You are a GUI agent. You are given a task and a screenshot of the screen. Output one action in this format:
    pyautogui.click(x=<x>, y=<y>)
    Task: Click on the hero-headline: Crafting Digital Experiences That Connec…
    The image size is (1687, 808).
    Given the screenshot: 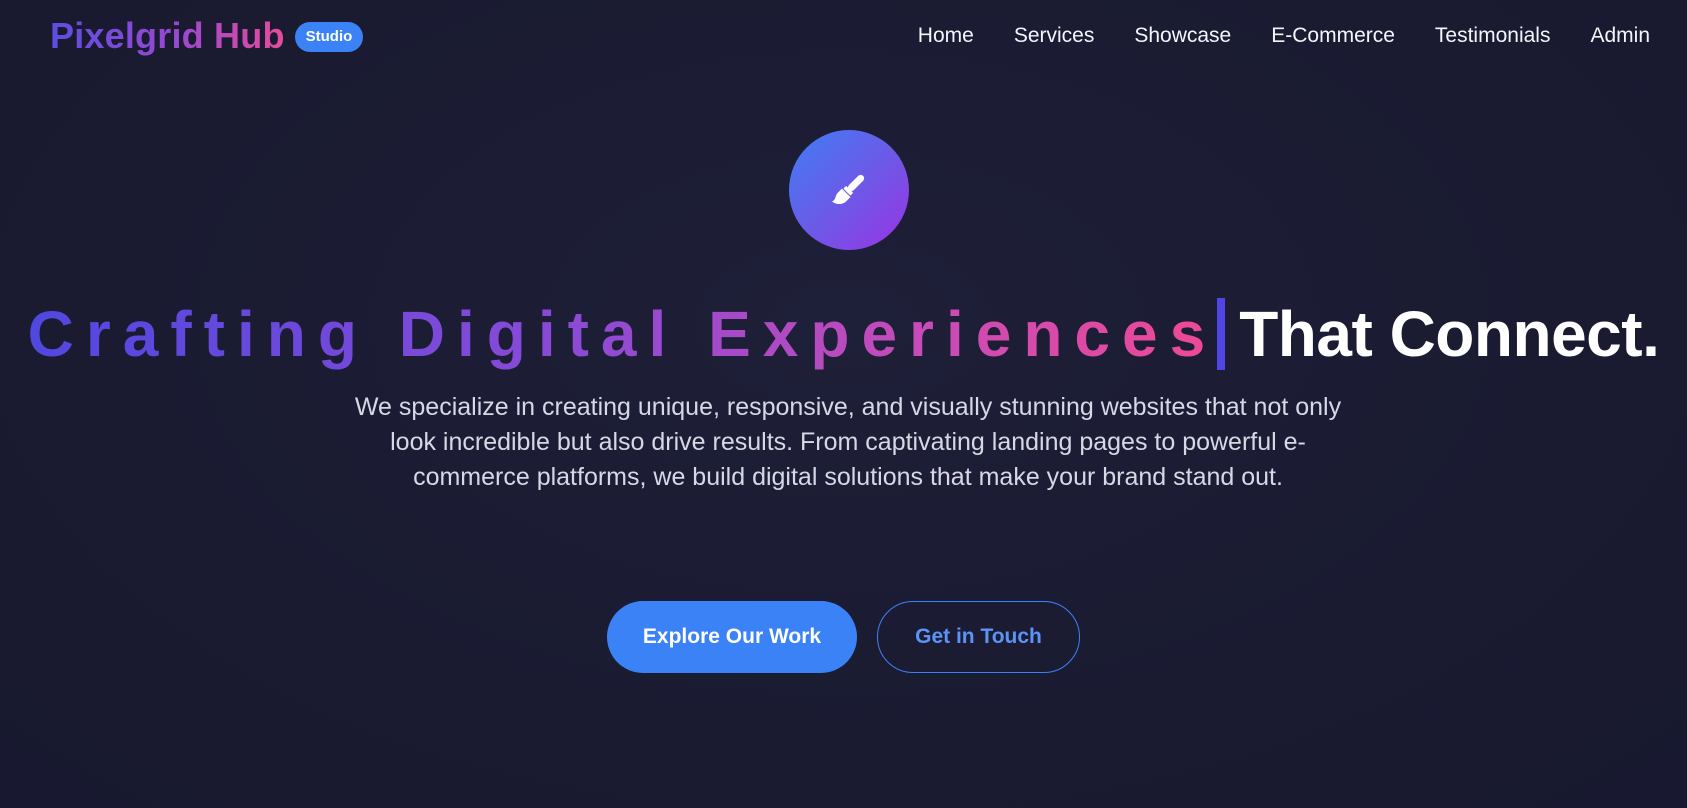 What is the action you would take?
    pyautogui.click(x=843, y=334)
    